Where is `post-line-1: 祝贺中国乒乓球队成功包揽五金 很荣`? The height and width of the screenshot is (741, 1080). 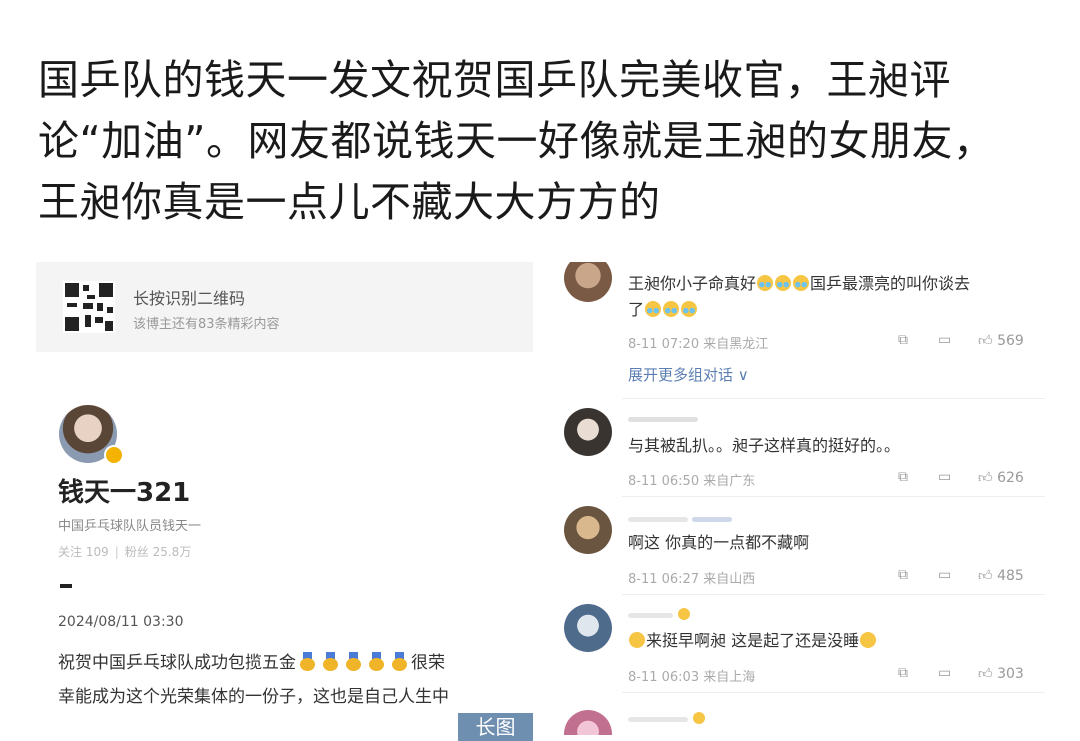
post-line-1: 祝贺中国乒乓球队成功包揽五金 很荣 is located at coordinates (293, 663).